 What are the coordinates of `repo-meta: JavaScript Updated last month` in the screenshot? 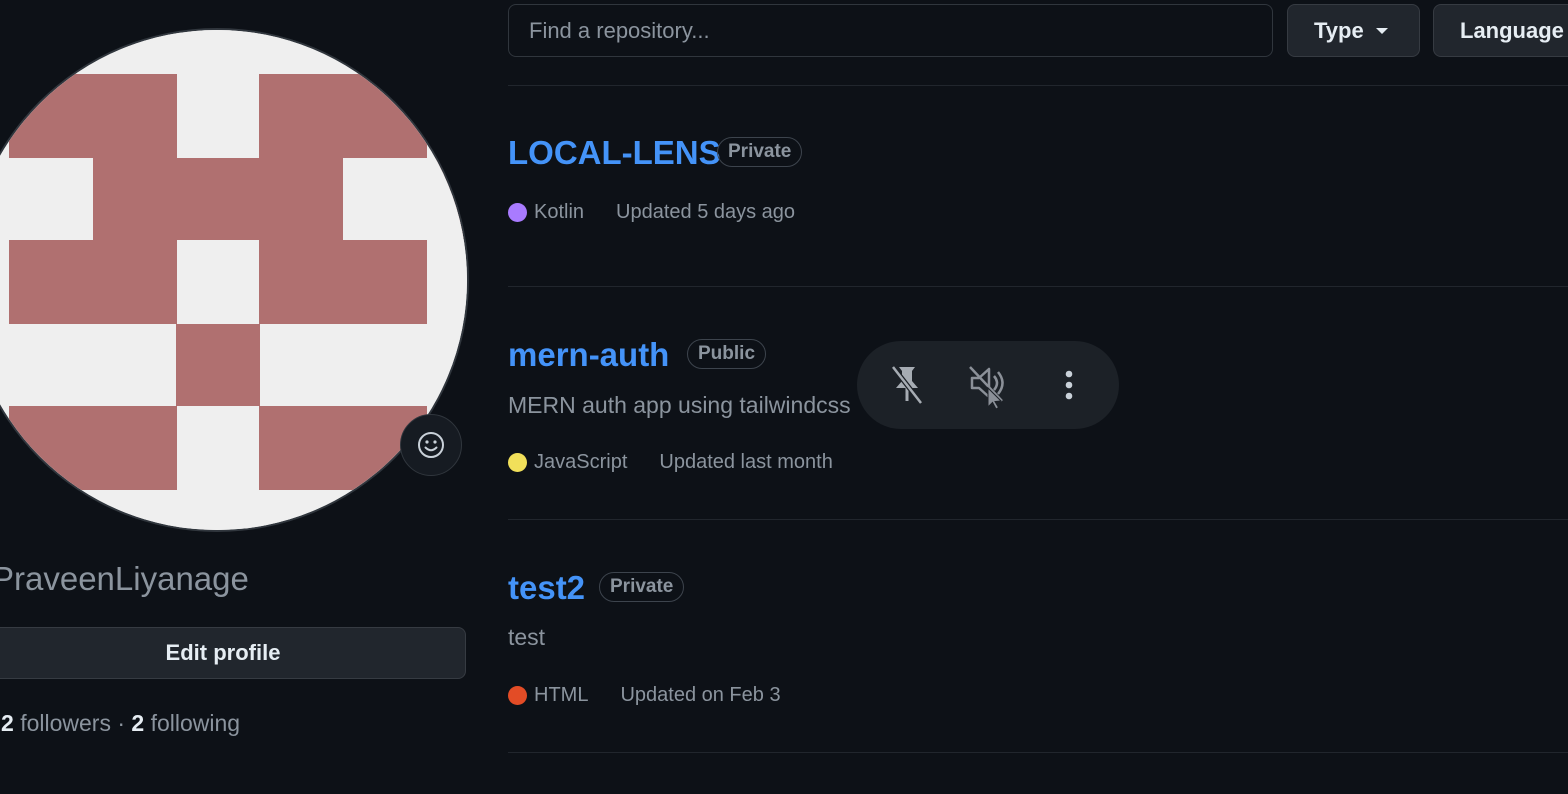 It's located at (670, 462).